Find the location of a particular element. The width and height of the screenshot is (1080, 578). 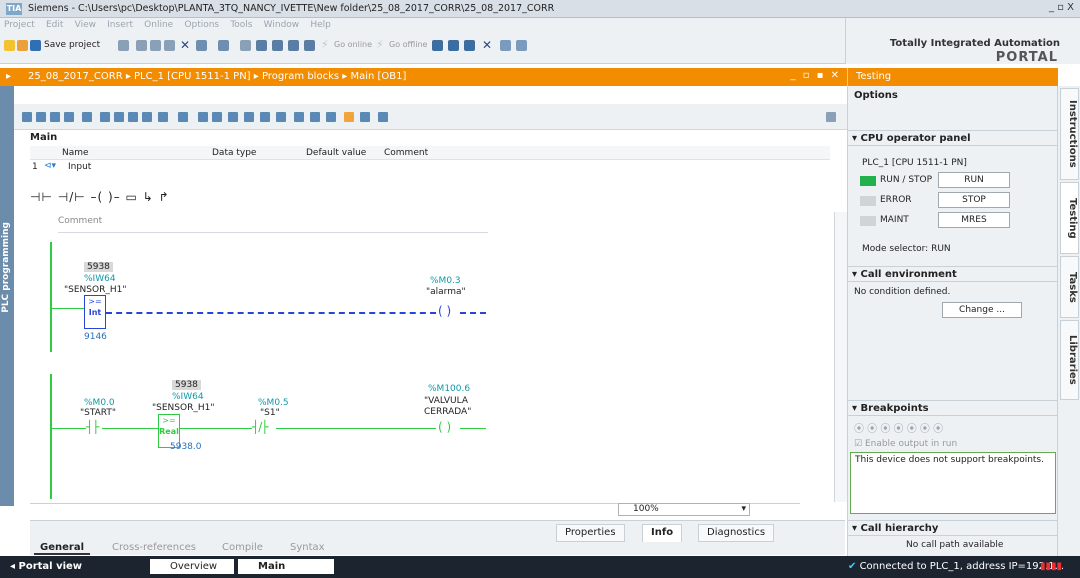

coil-icon: –( )– is located at coordinates (106, 197).